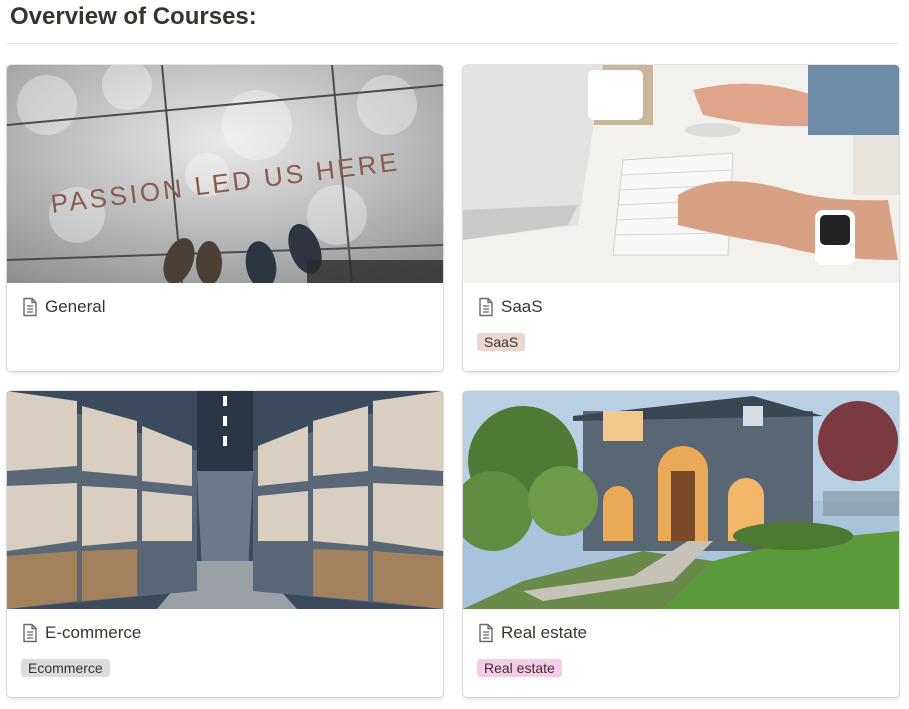  Describe the element at coordinates (65, 668) in the screenshot. I see `card-tag: Ecommerce` at that location.